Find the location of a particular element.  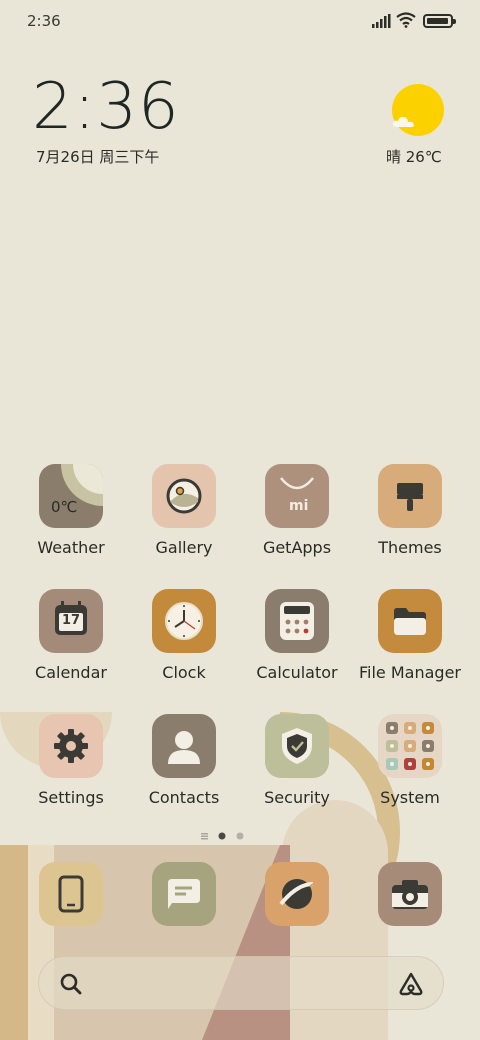

getapps-icon: mi is located at coordinates (297, 496).